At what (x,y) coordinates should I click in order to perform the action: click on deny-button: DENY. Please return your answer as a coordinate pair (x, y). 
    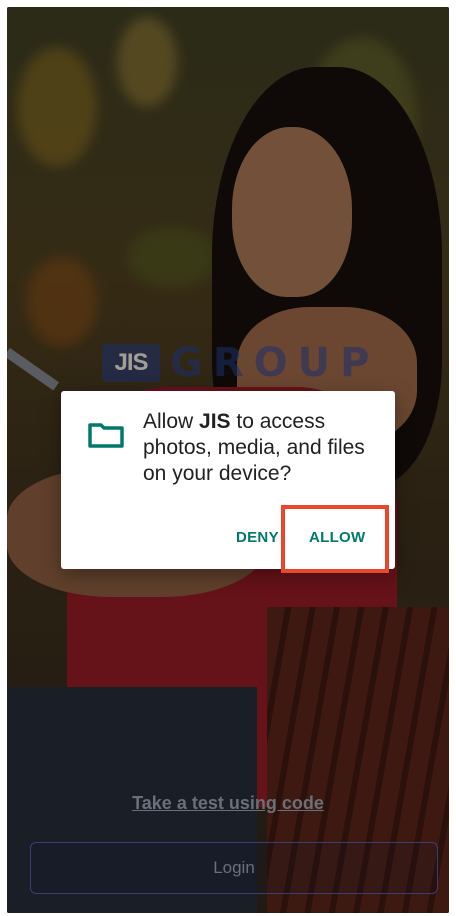
    Looking at the image, I should click on (257, 537).